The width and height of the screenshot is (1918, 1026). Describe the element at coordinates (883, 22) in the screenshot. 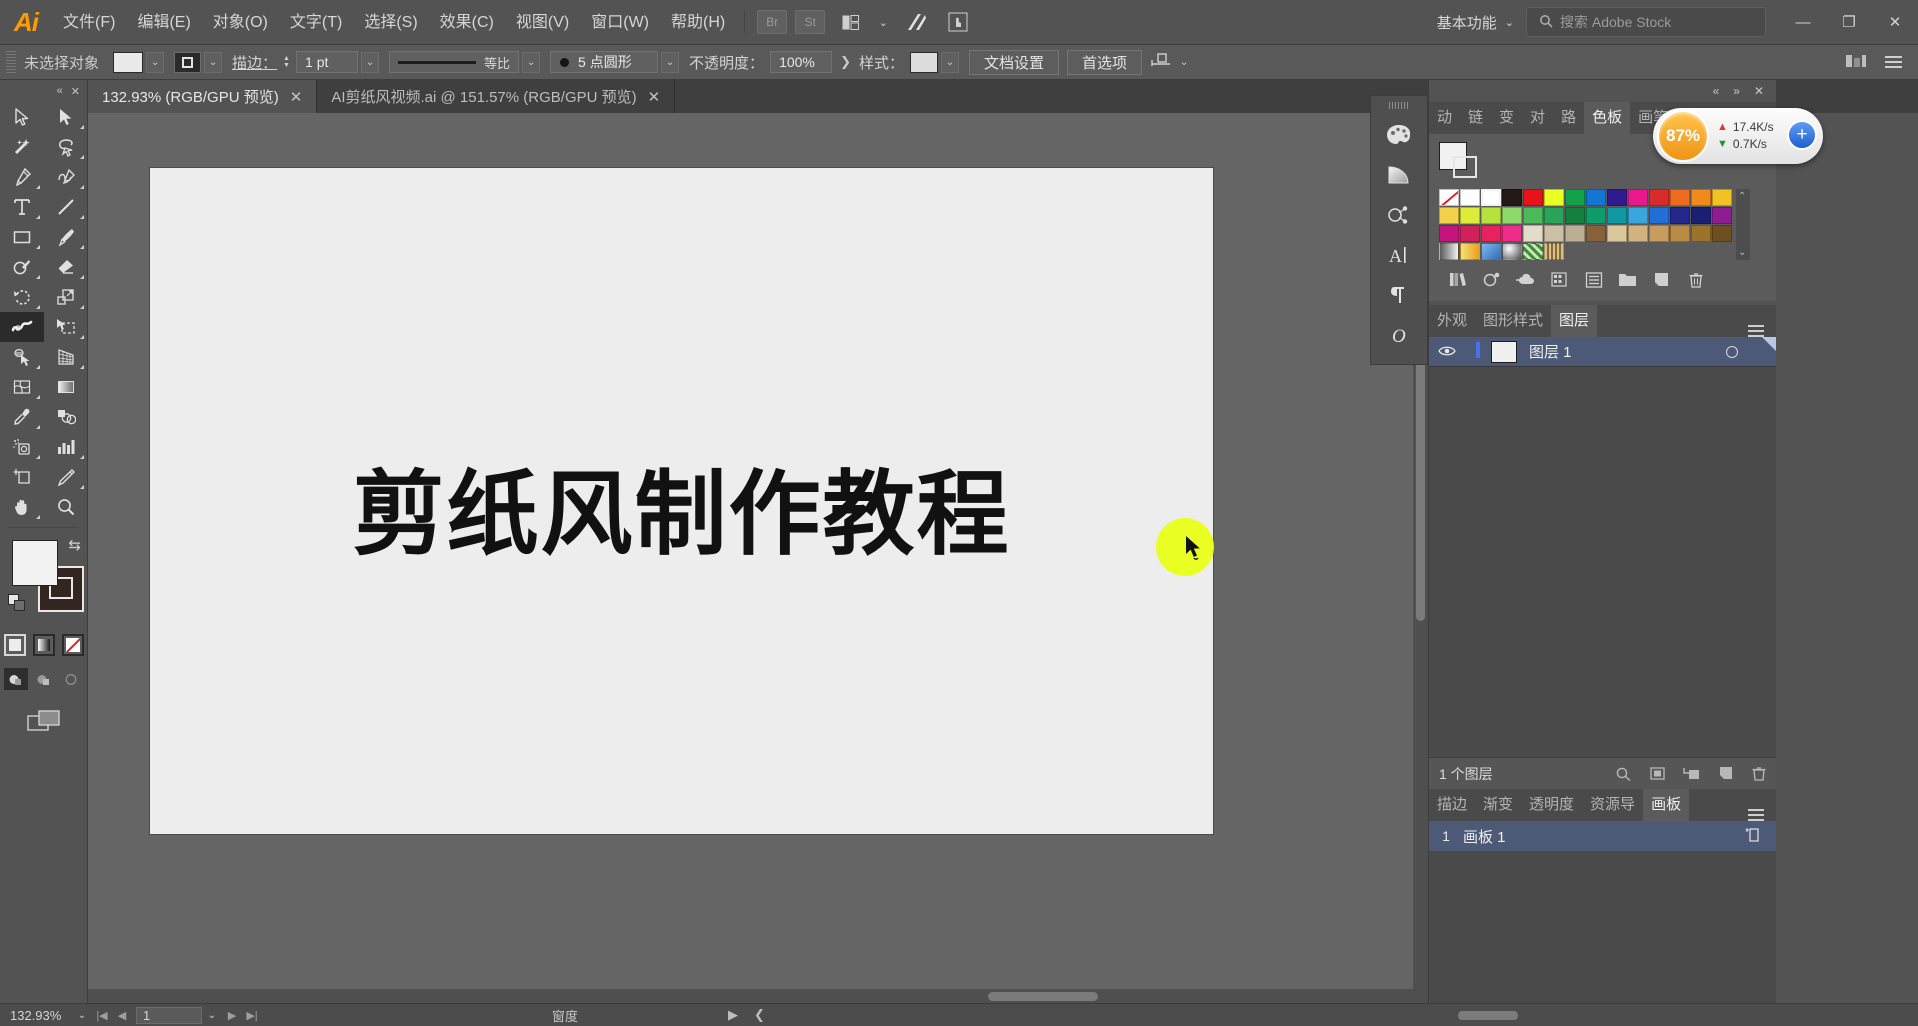

I see `arrange-chevron-icon: ⌄` at that location.